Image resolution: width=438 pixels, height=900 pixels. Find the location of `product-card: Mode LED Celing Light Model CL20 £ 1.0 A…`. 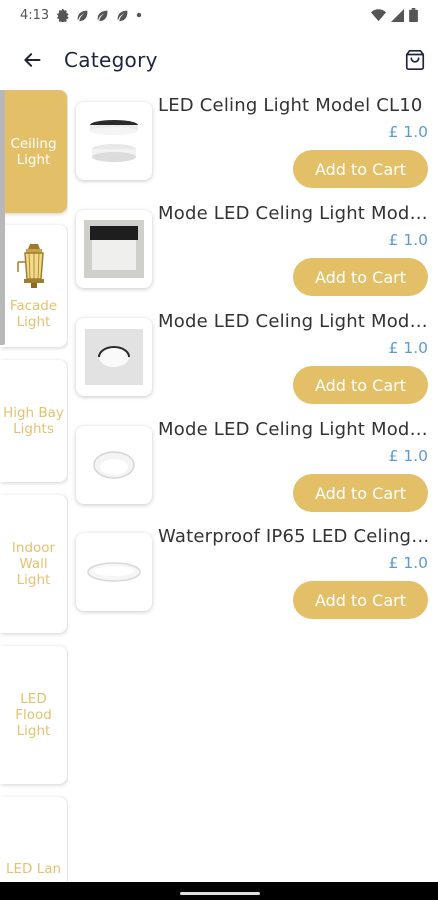

product-card: Mode LED Celing Light Model CL20 £ 1.0 A… is located at coordinates (256, 248).